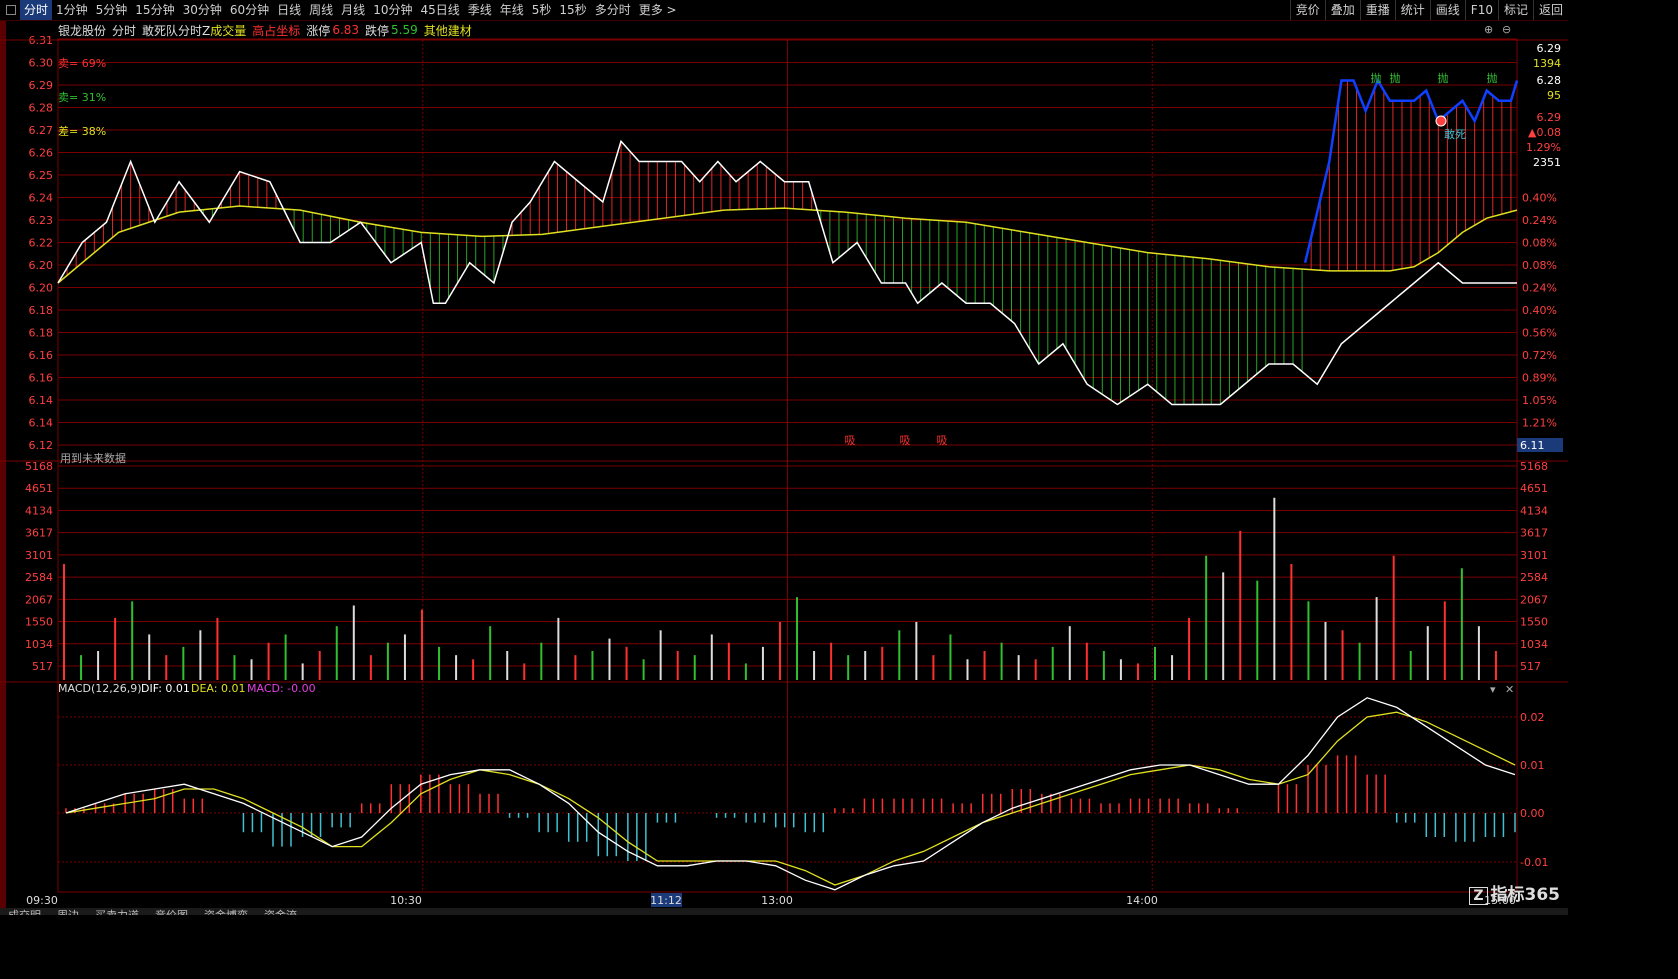  What do you see at coordinates (117, 912) in the screenshot?
I see `bottom-tab: 买卖力道` at bounding box center [117, 912].